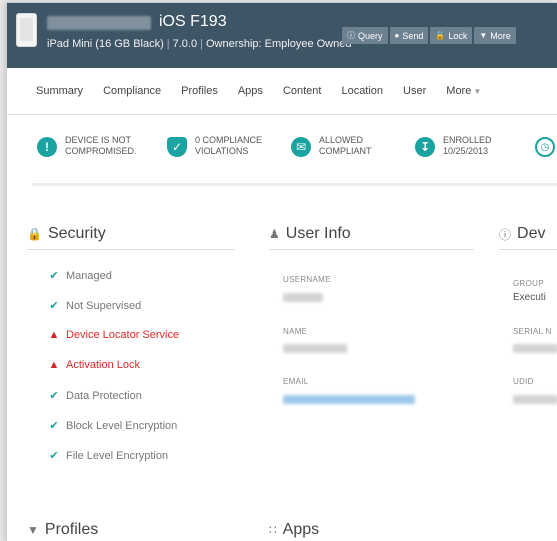  I want to click on device-title: iOS F193, so click(193, 21).